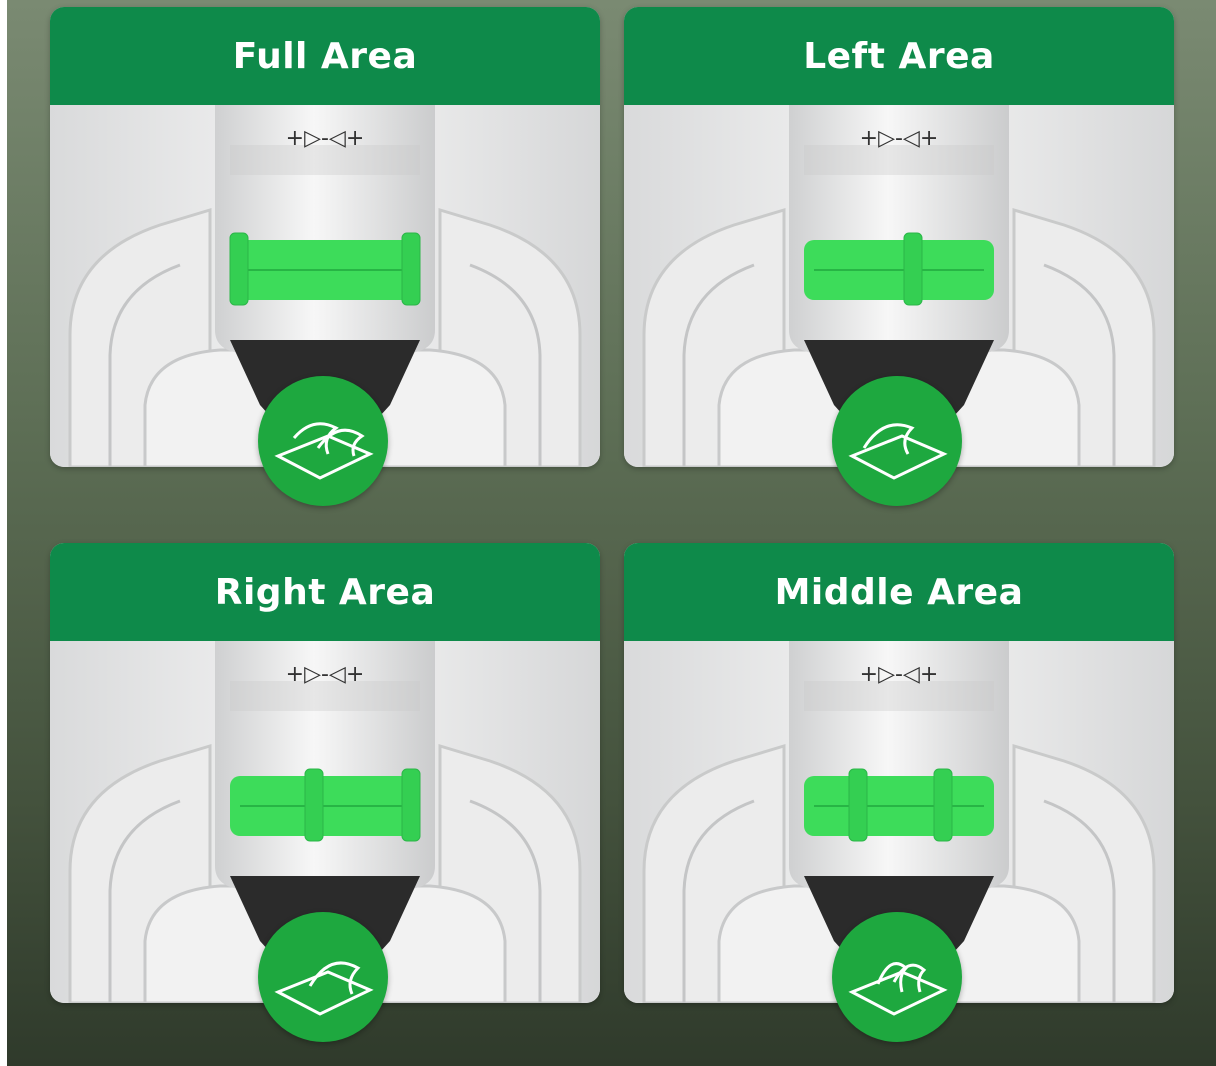 This screenshot has width=1216, height=1066. I want to click on card-title: Middle Area, so click(899, 592).